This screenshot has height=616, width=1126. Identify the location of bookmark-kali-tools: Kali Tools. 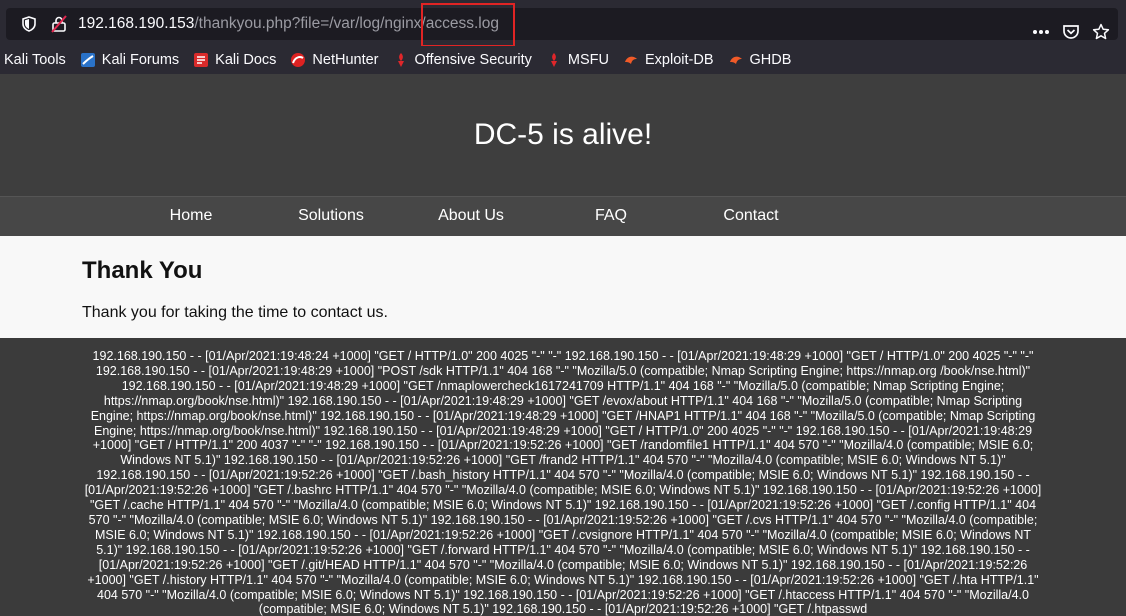
(35, 60).